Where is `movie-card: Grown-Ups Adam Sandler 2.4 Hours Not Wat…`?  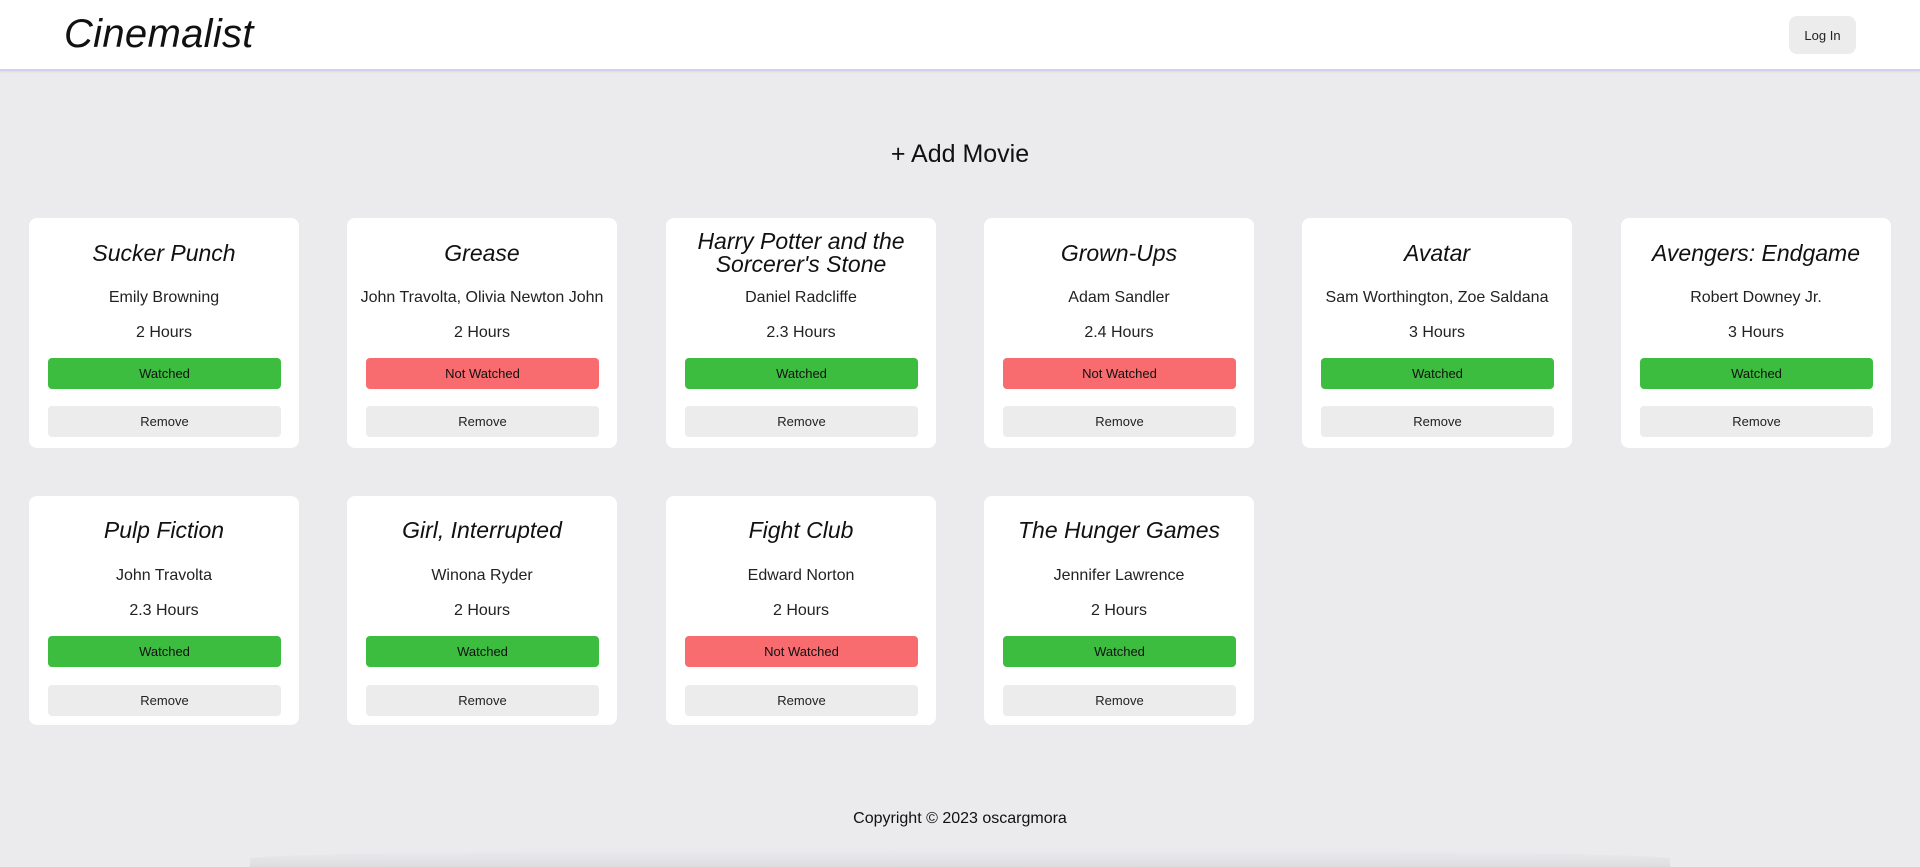
movie-card: Grown-Ups Adam Sandler 2.4 Hours Not Wat… is located at coordinates (1119, 333).